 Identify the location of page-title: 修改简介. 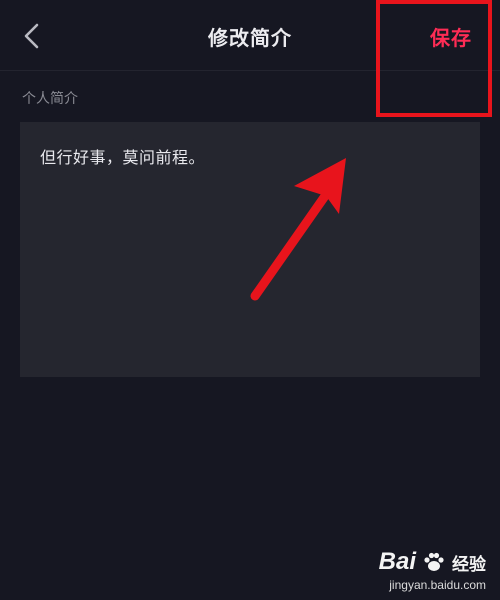
(250, 38).